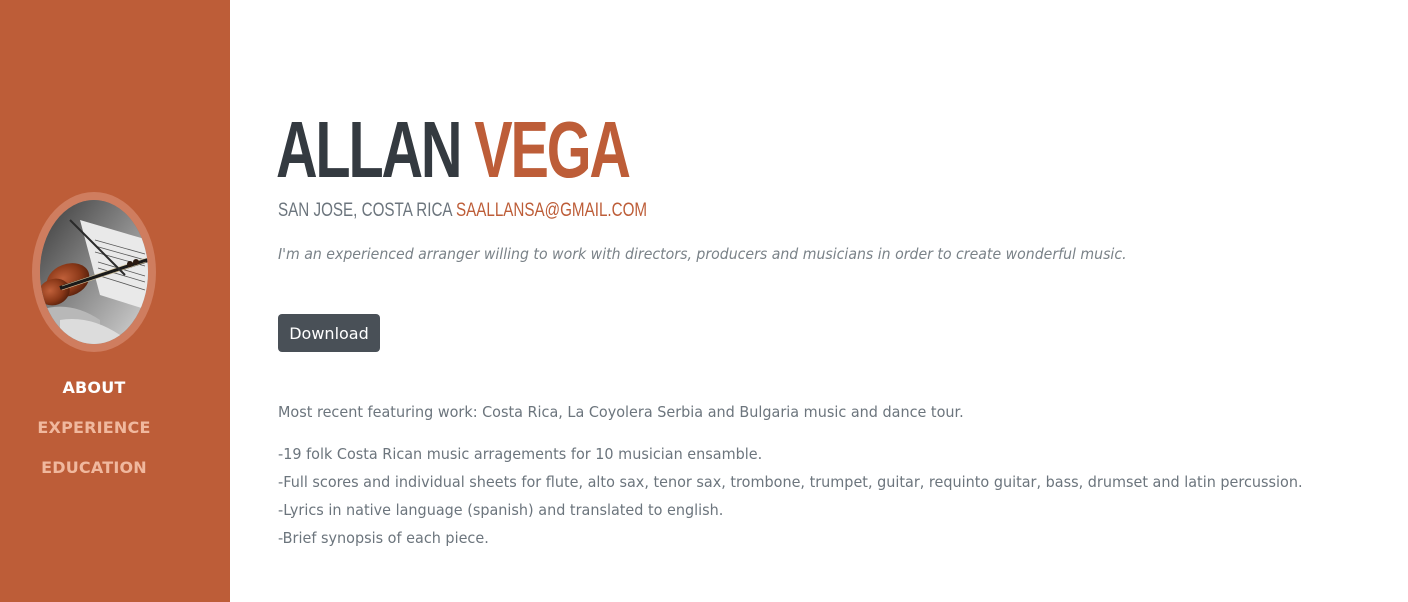 Image resolution: width=1408 pixels, height=602 pixels. I want to click on last-name: VEGA, so click(552, 149).